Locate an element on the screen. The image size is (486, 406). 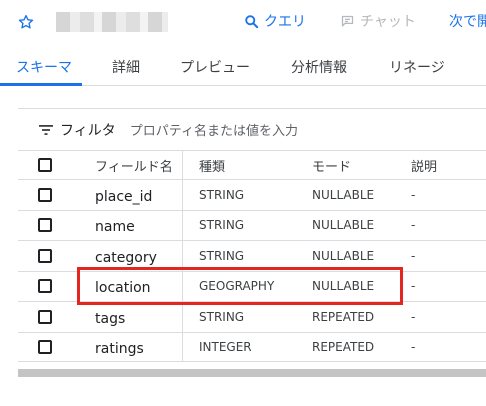
table-row: ratings INTEGER REPEATED - is located at coordinates (252, 346).